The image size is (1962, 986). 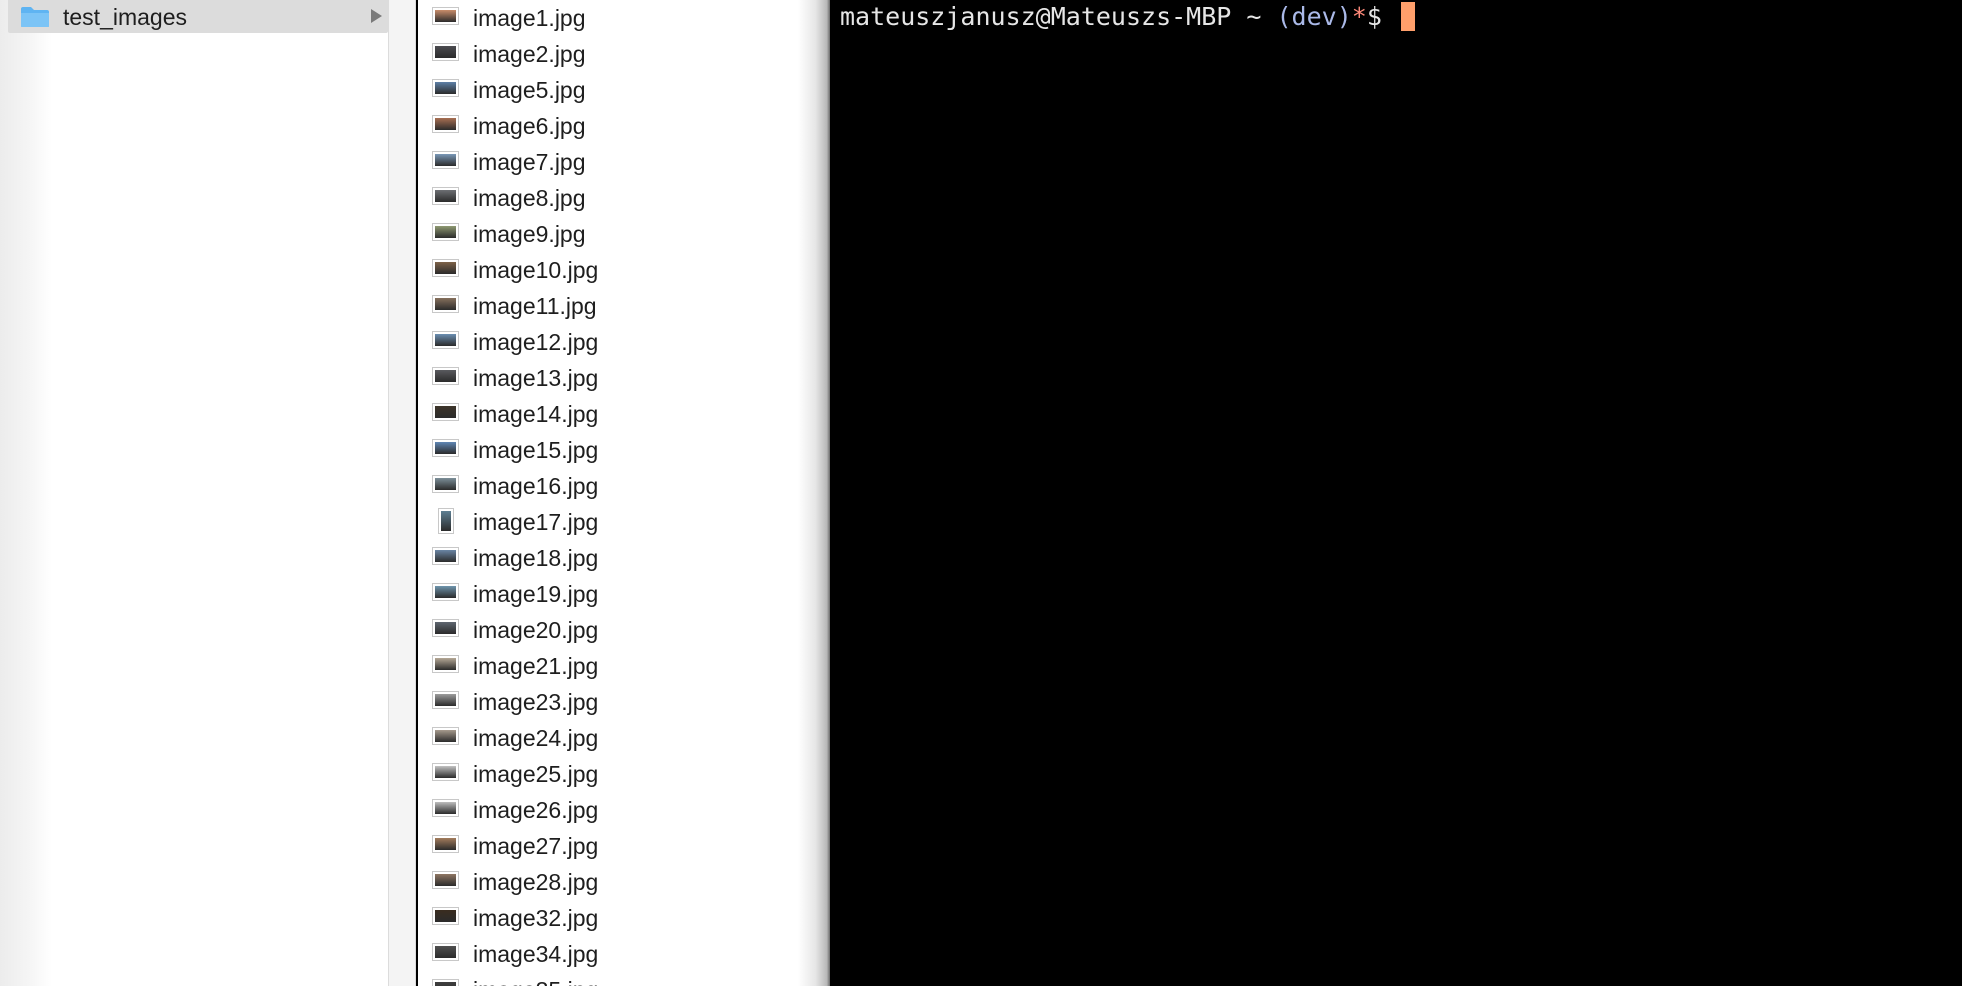 I want to click on file-row: image9.jpg, so click(x=608, y=237).